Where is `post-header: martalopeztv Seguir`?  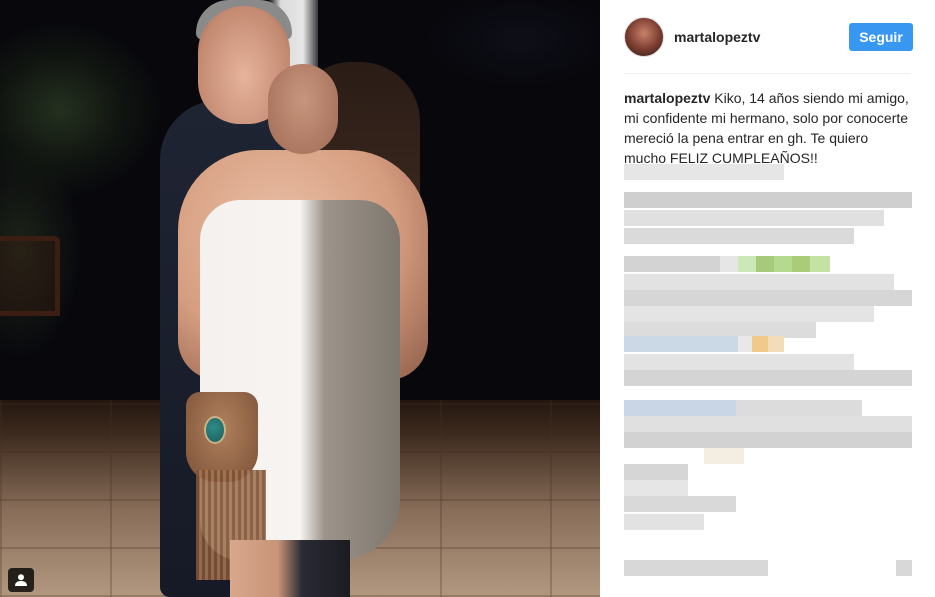 post-header: martalopeztv Seguir is located at coordinates (768, 37).